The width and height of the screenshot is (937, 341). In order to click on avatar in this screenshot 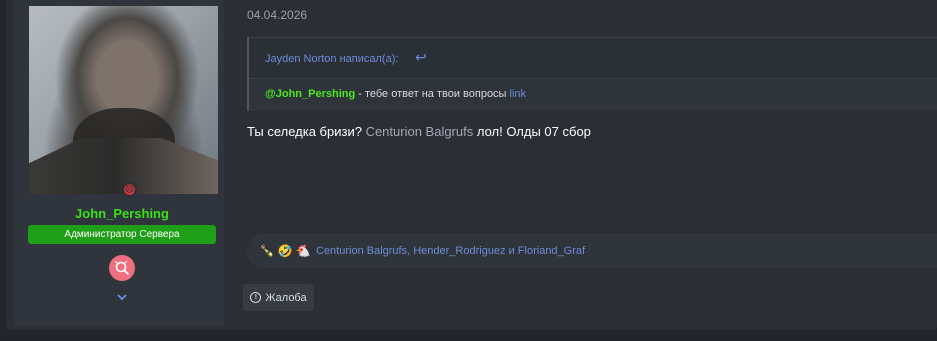, I will do `click(123, 100)`.